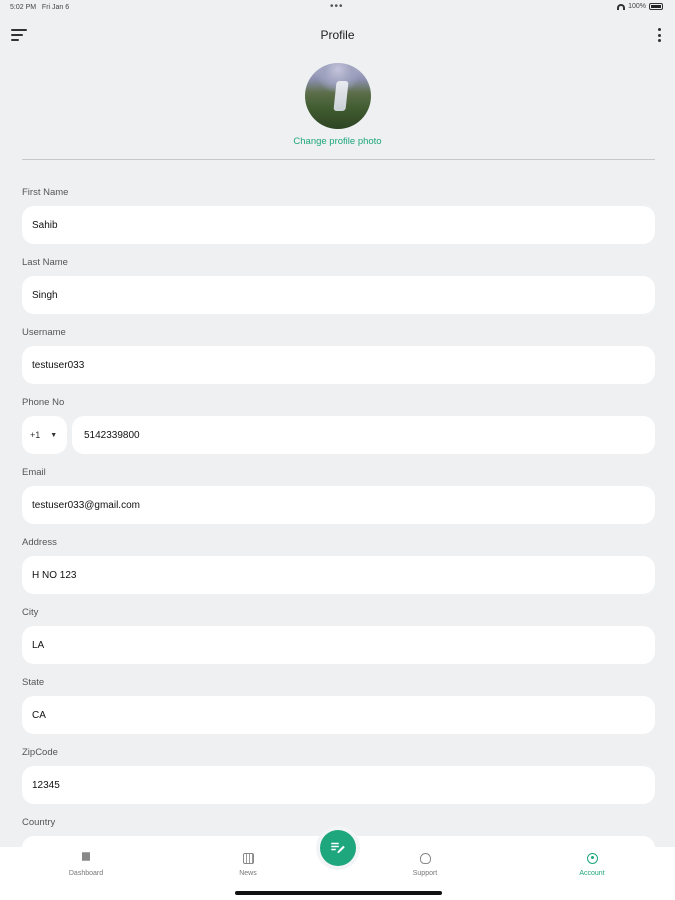 This screenshot has width=675, height=900. What do you see at coordinates (660, 35) in the screenshot?
I see `more-options-icon` at bounding box center [660, 35].